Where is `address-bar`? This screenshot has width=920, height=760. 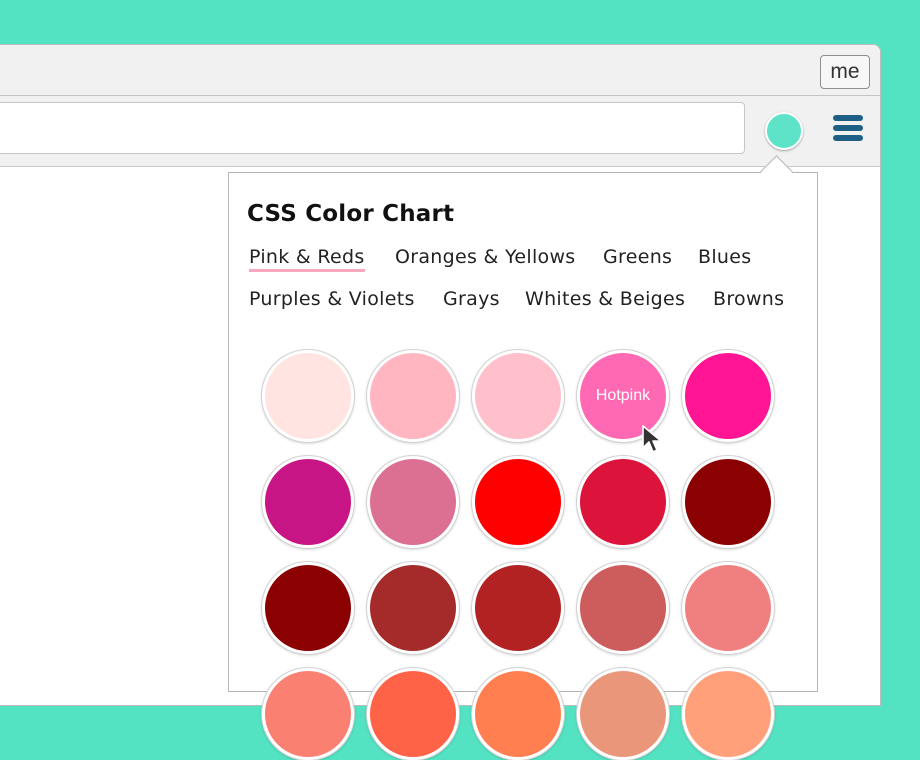
address-bar is located at coordinates (372, 128).